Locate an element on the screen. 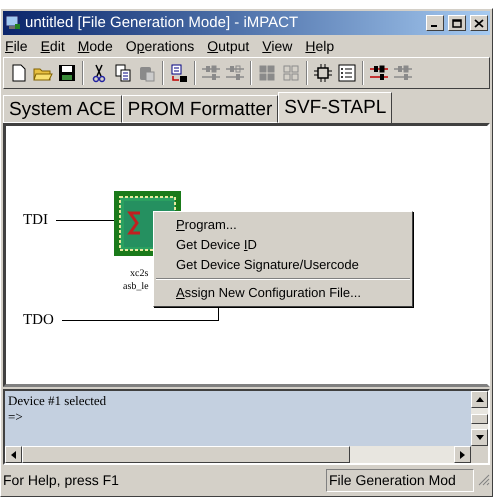 The width and height of the screenshot is (493, 497). maximize-button is located at coordinates (457, 23).